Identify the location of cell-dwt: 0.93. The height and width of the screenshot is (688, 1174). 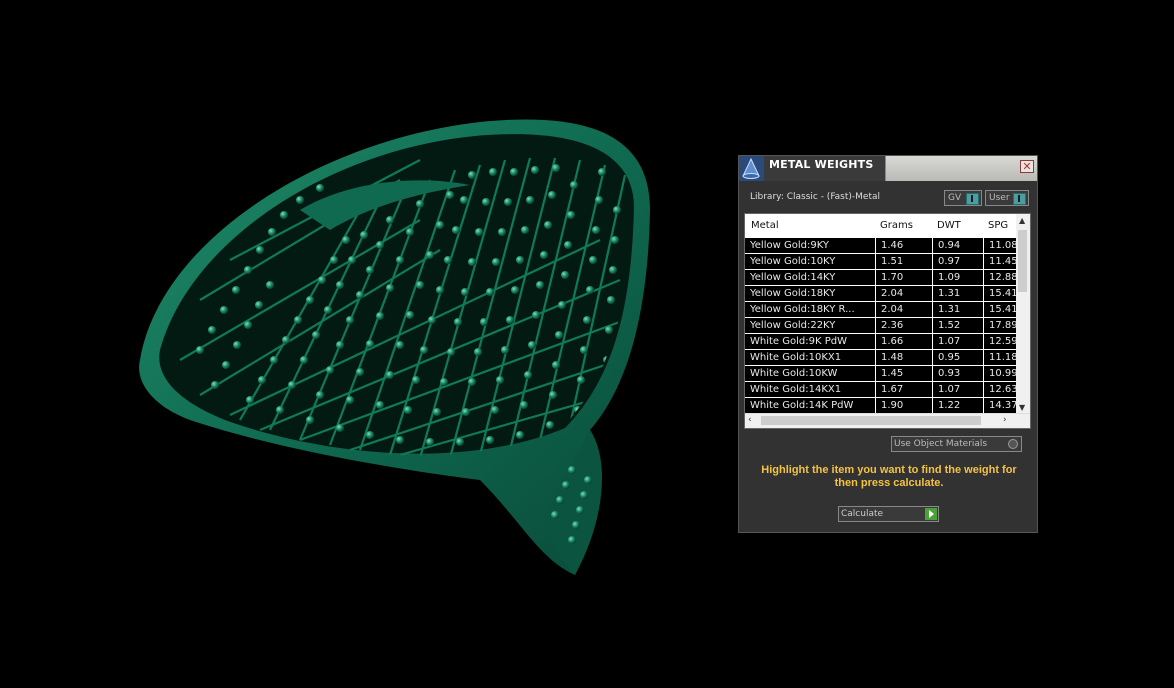
(957, 373).